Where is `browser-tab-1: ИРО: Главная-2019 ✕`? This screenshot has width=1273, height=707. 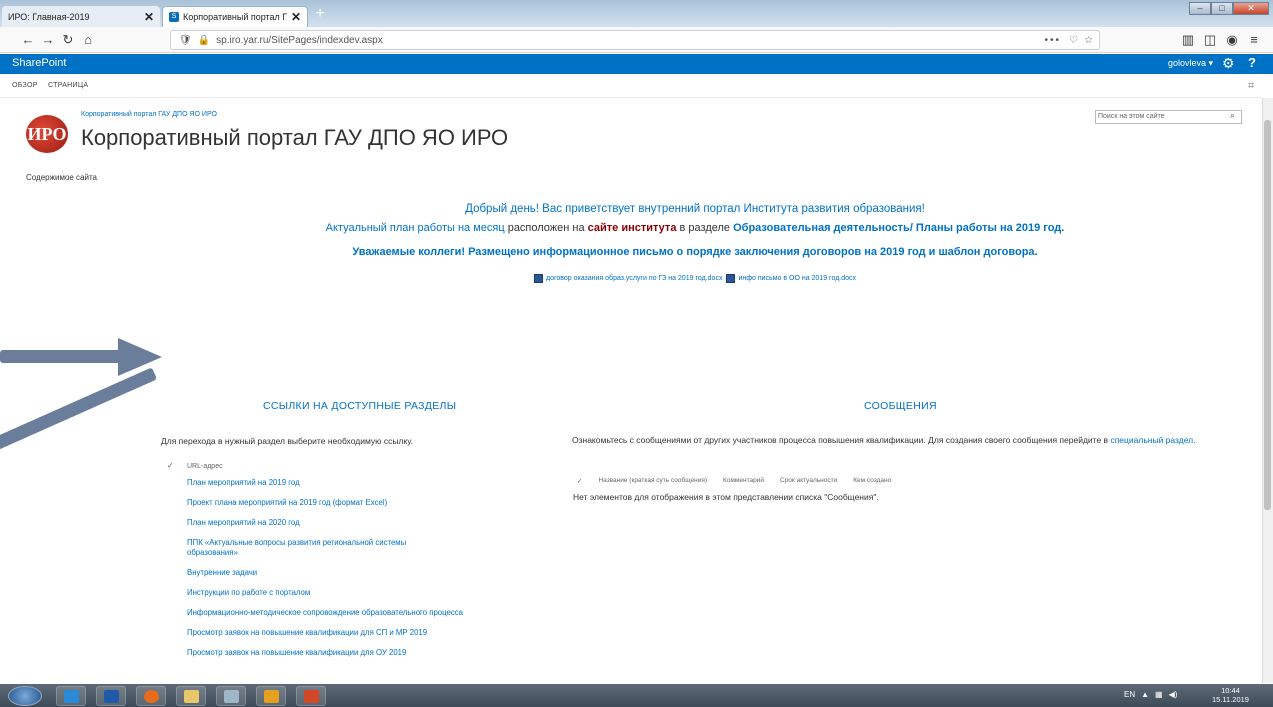
browser-tab-1: ИРО: Главная-2019 ✕ is located at coordinates (81, 16).